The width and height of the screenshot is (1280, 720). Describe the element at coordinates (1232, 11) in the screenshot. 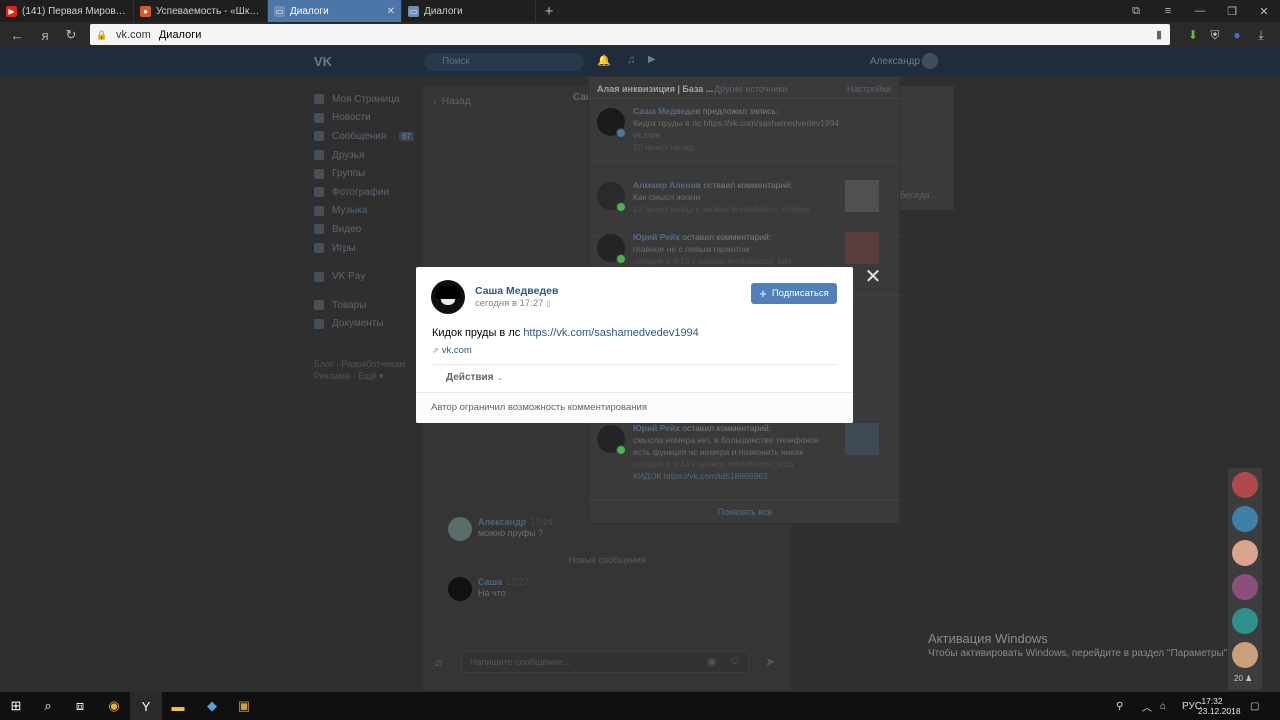

I see `maximize-icon: ❐` at that location.